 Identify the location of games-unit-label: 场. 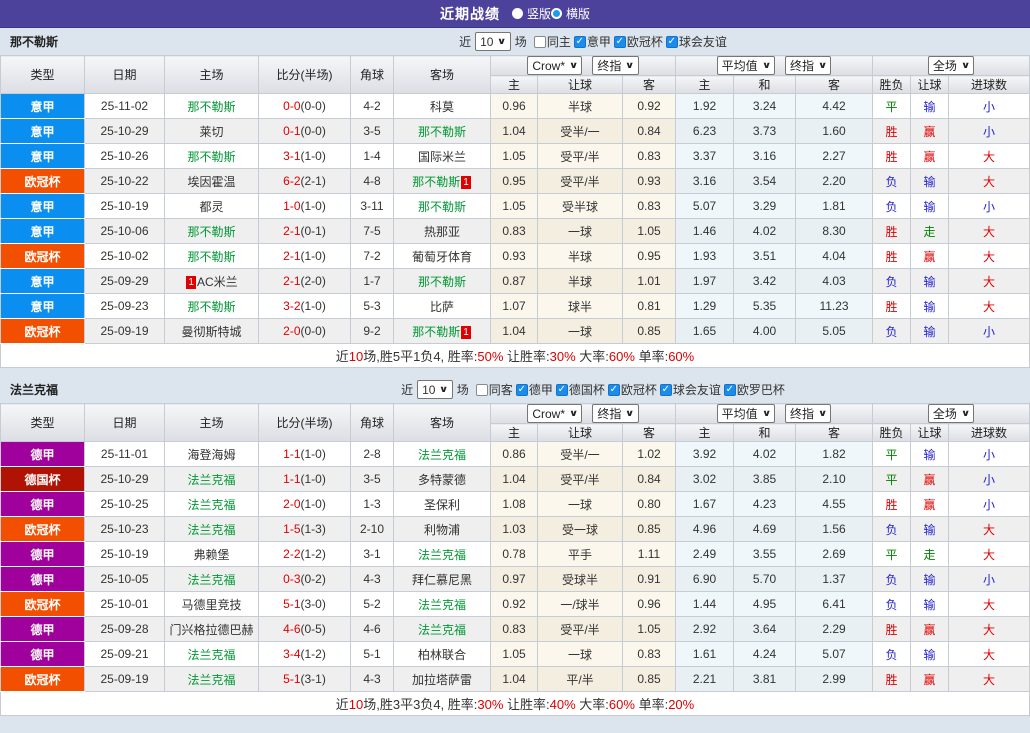
(462, 390).